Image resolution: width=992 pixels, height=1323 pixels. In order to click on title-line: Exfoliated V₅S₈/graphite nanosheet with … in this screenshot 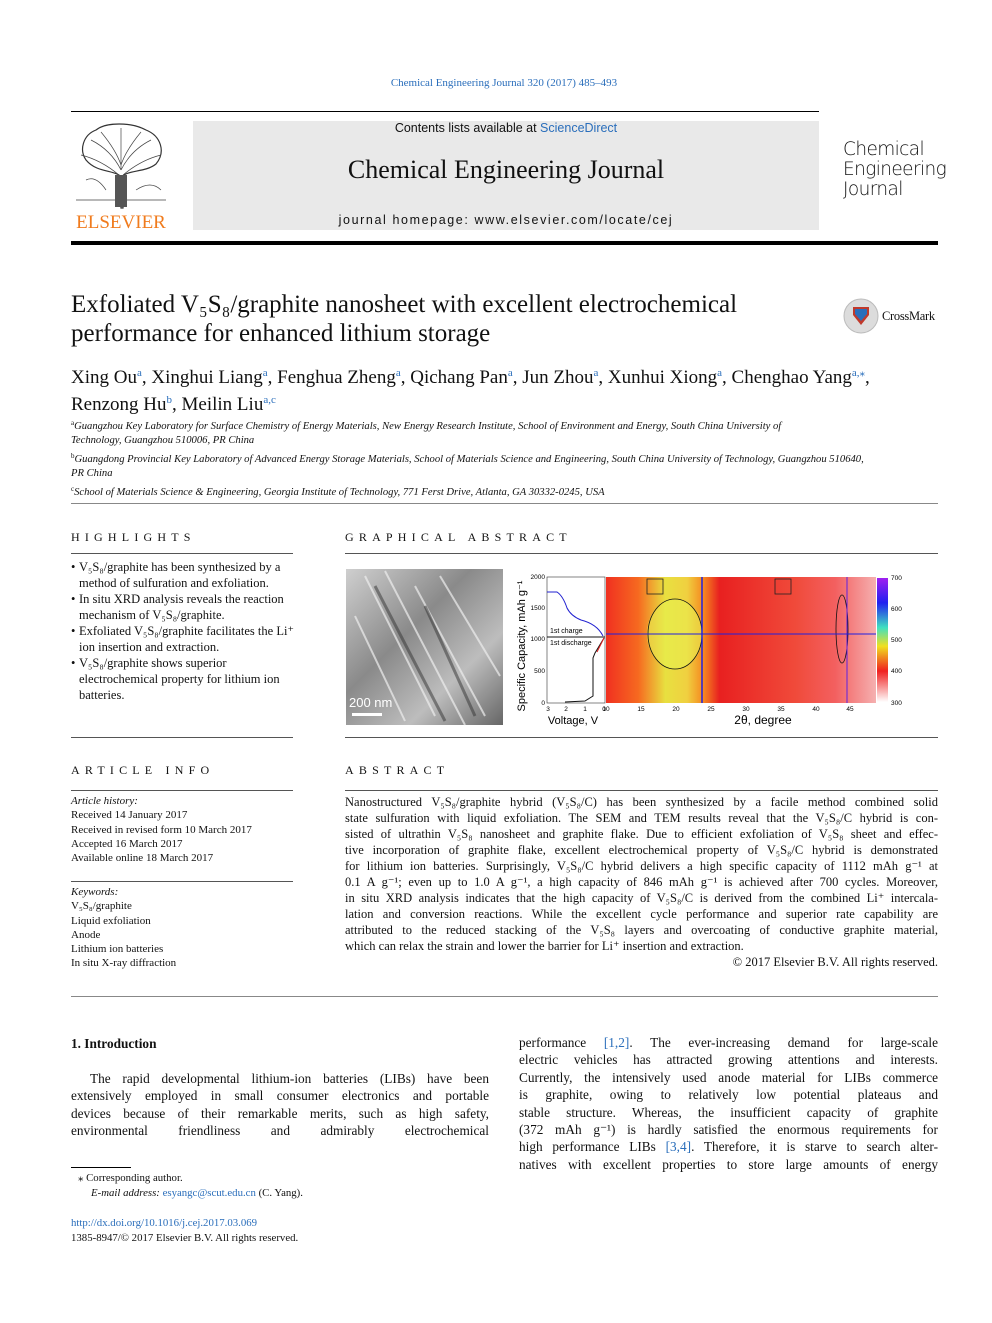, I will do `click(404, 304)`.